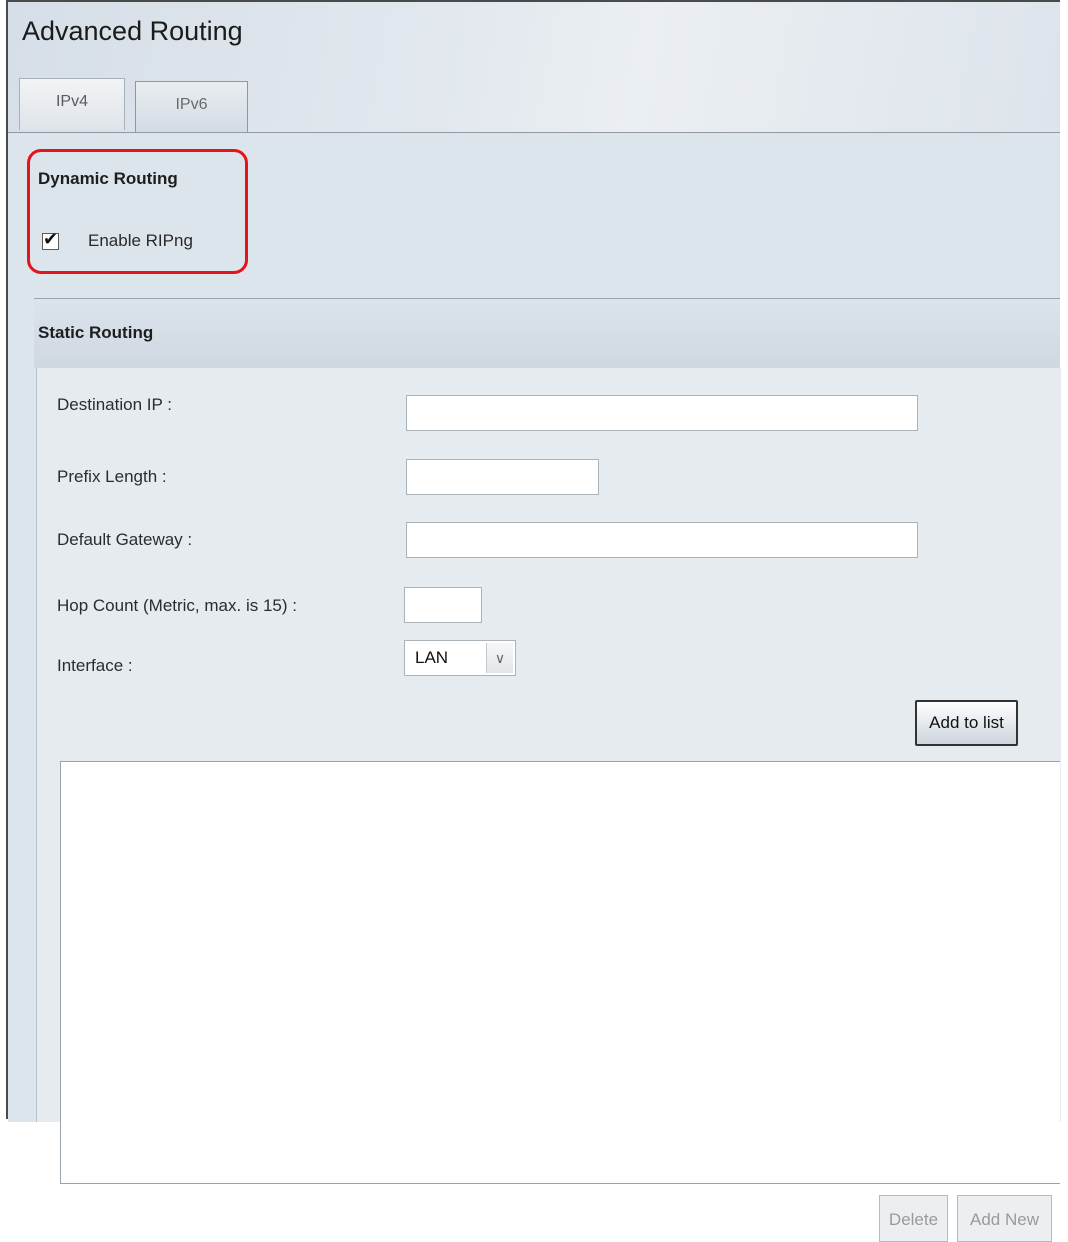 The height and width of the screenshot is (1242, 1068). I want to click on default-gateway-label: Default Gateway :, so click(125, 539).